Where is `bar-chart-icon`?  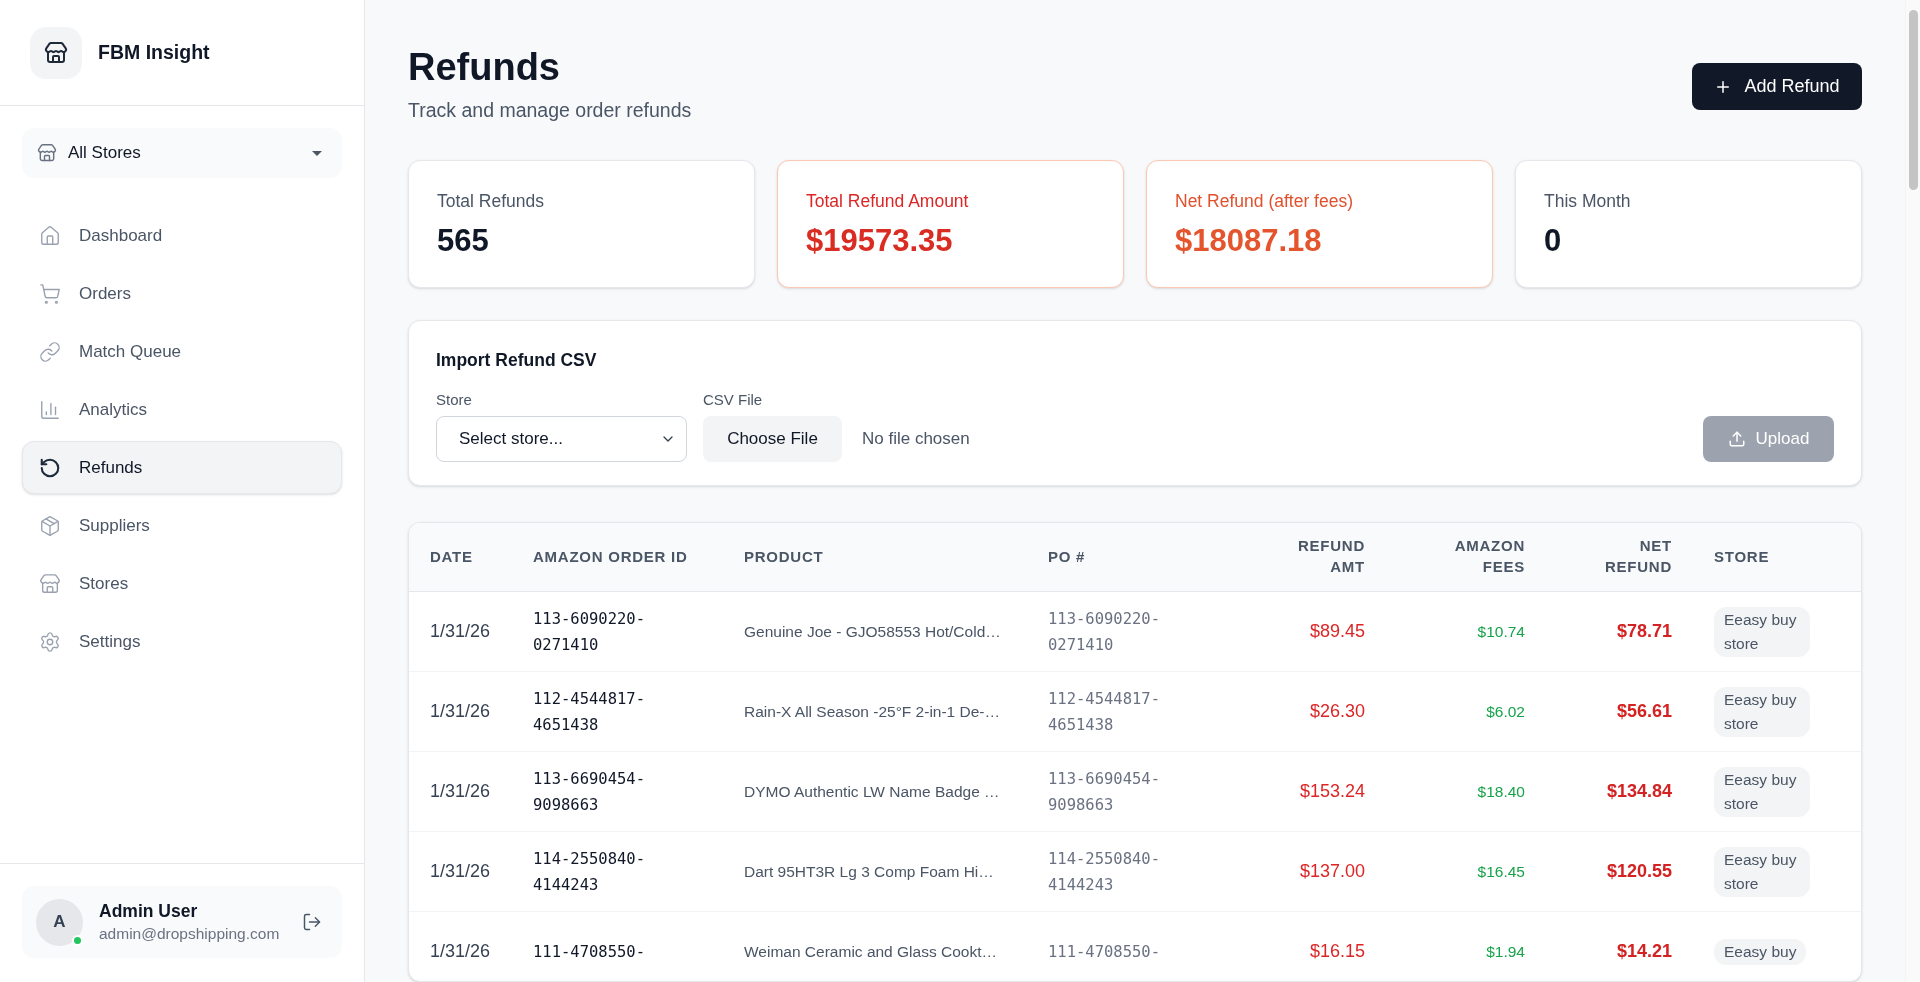 bar-chart-icon is located at coordinates (50, 409).